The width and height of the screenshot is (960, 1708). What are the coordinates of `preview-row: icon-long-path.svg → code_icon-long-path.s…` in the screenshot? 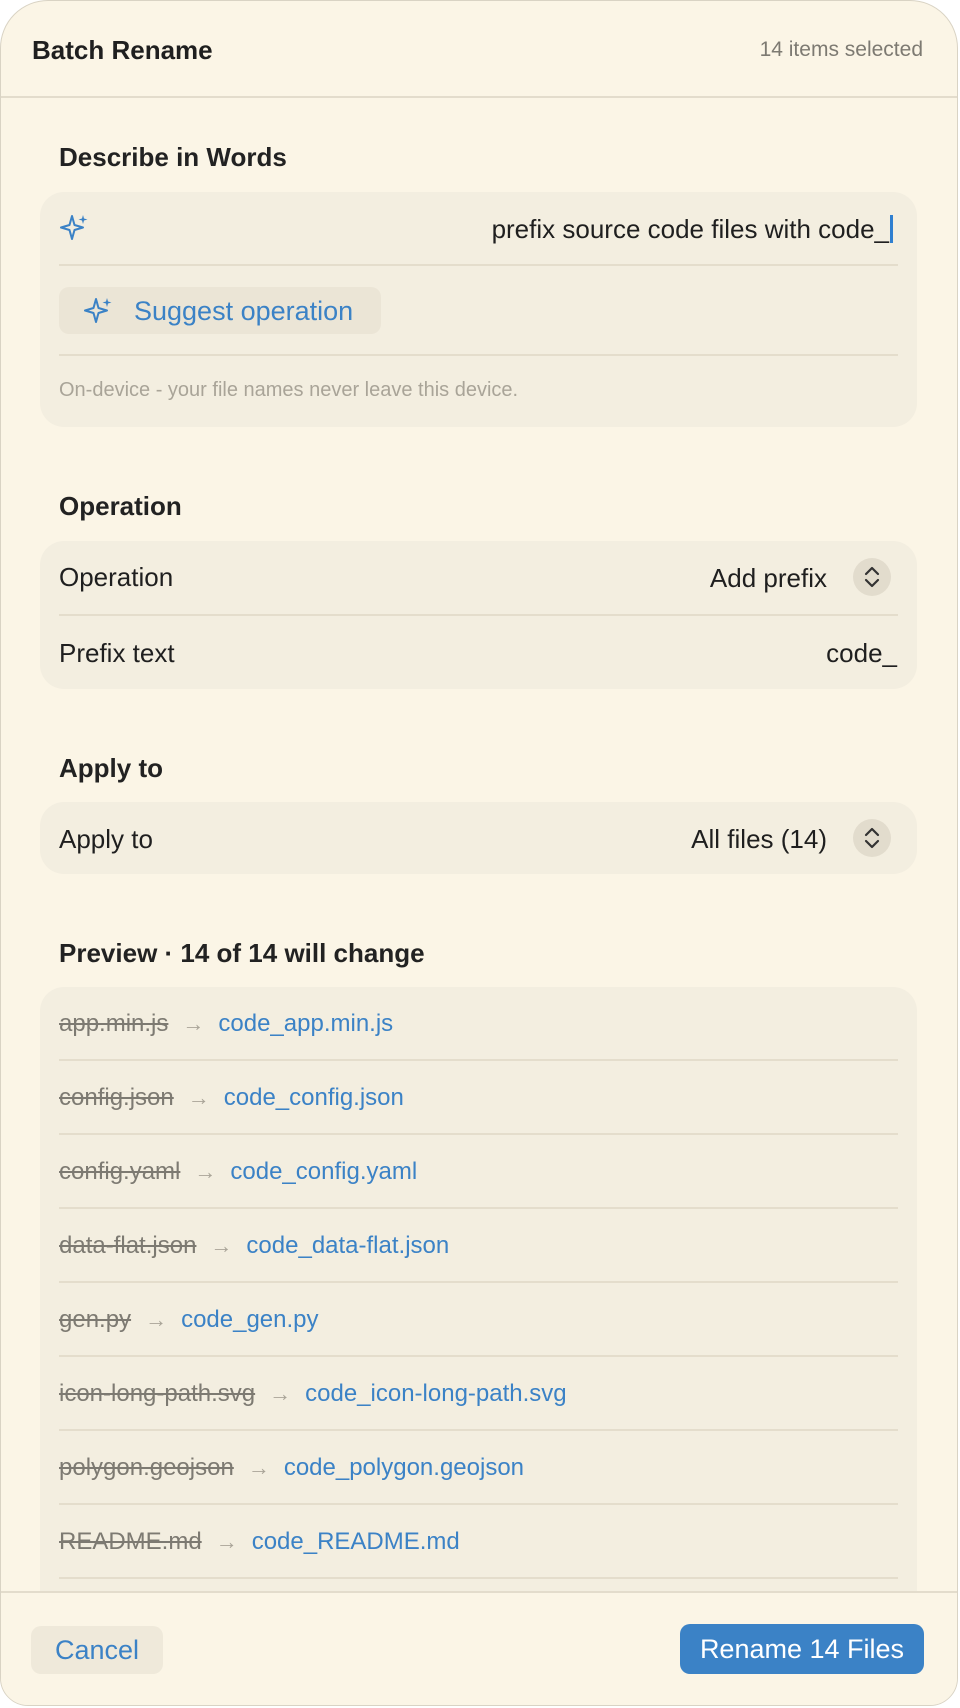 It's located at (478, 1394).